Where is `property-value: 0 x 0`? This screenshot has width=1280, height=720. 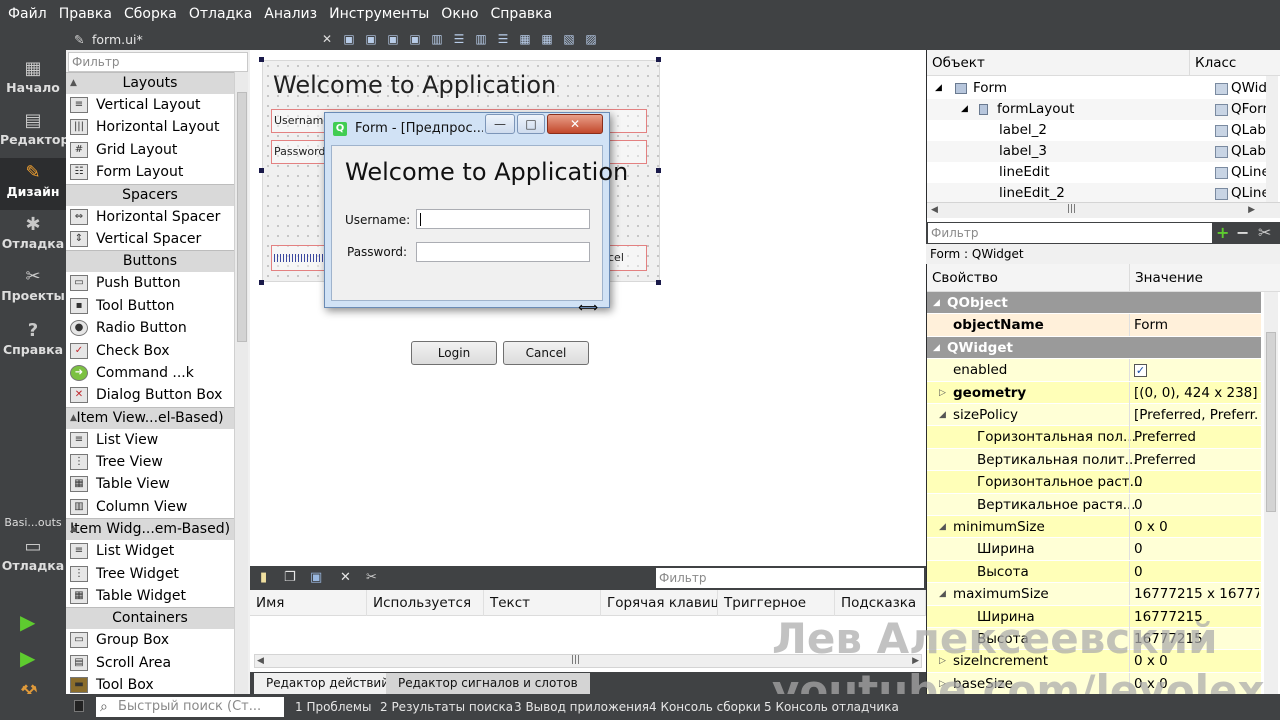
property-value: 0 x 0 is located at coordinates (1194, 527).